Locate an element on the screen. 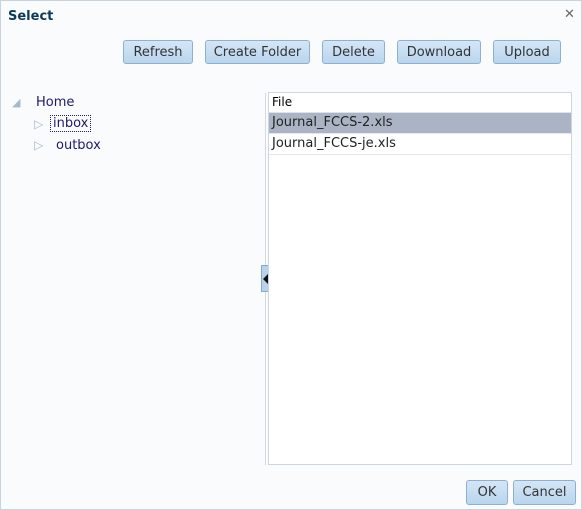 The height and width of the screenshot is (510, 582). download-button: Download is located at coordinates (439, 52).